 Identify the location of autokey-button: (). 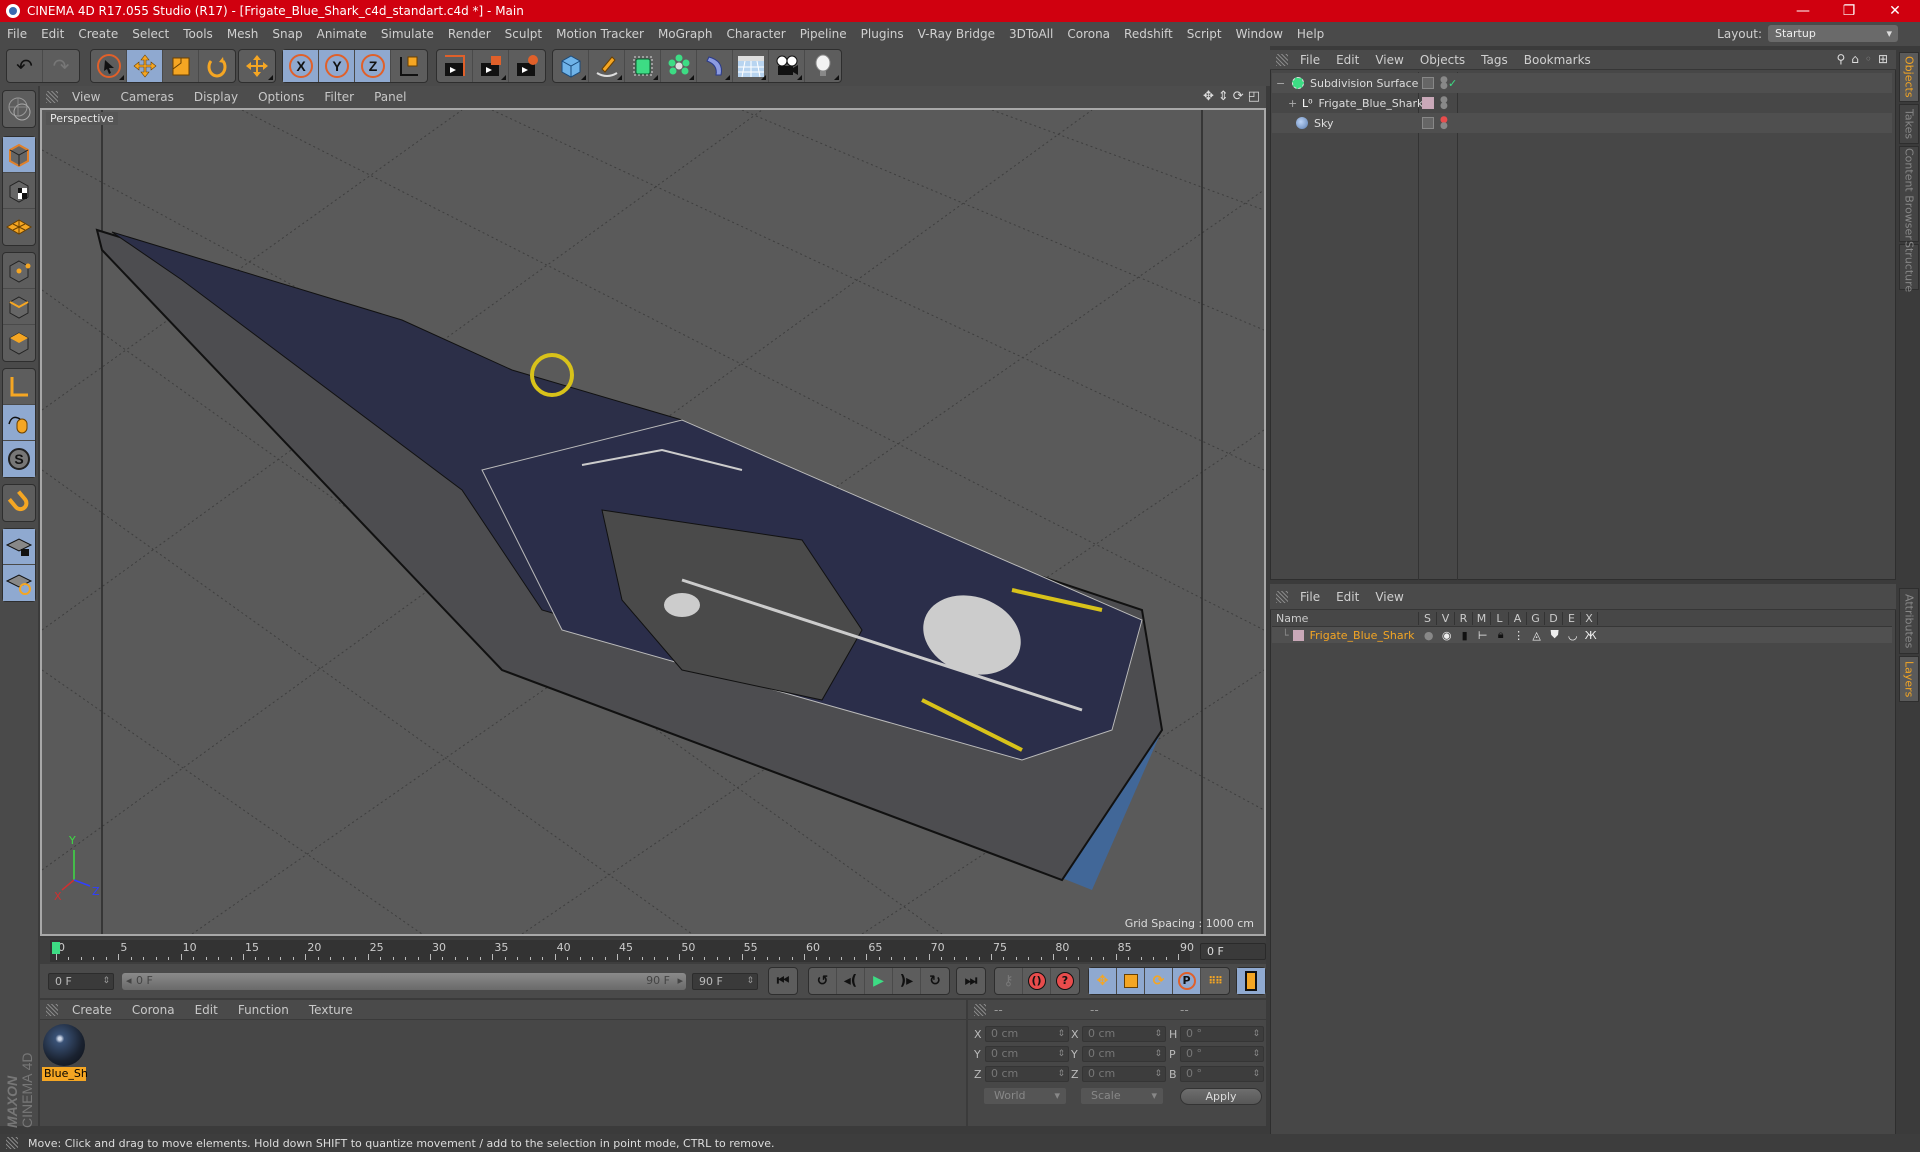
(1037, 981).